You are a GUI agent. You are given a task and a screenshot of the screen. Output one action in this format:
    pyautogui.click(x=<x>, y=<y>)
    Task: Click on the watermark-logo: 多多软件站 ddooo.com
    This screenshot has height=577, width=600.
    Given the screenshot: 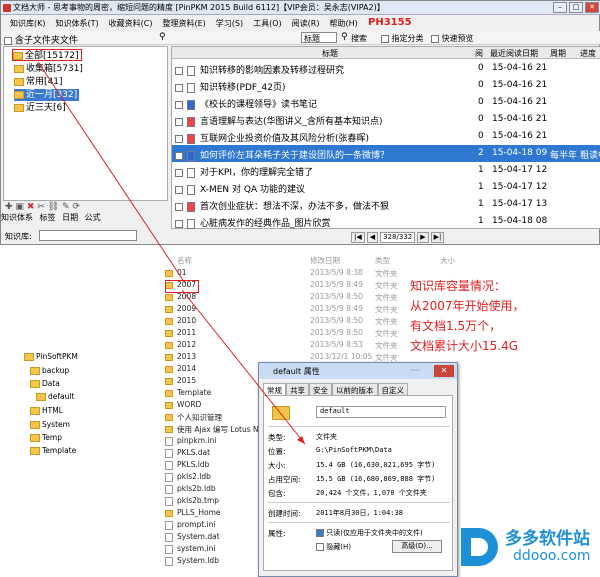 What is the action you would take?
    pyautogui.click(x=527, y=548)
    